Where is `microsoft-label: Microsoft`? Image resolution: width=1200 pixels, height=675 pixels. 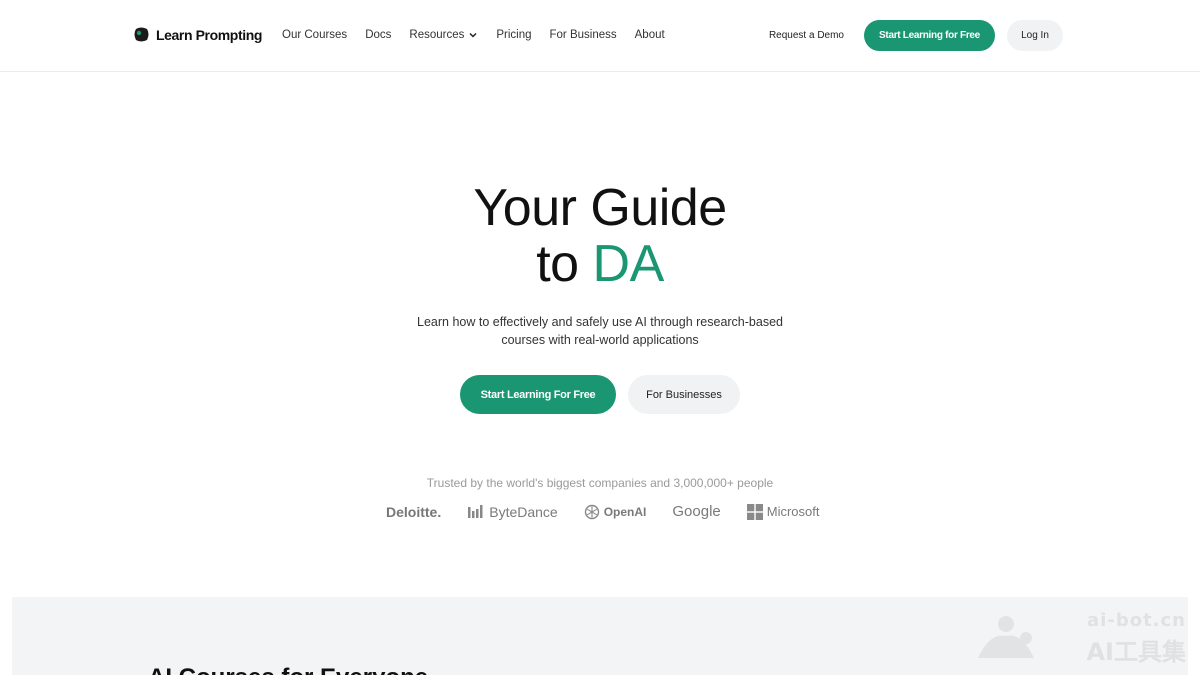 microsoft-label: Microsoft is located at coordinates (793, 511).